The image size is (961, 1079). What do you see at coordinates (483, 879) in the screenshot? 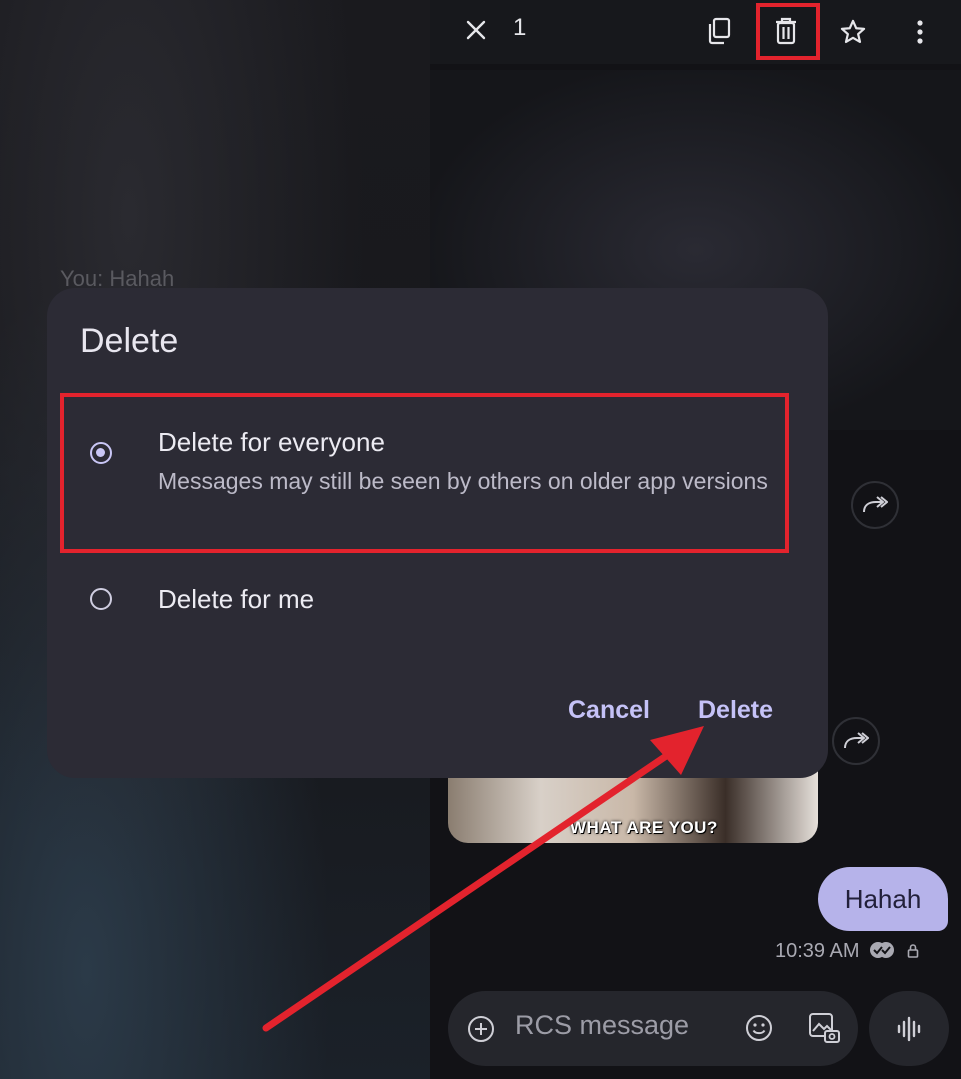
I see `annotation-arrow` at bounding box center [483, 879].